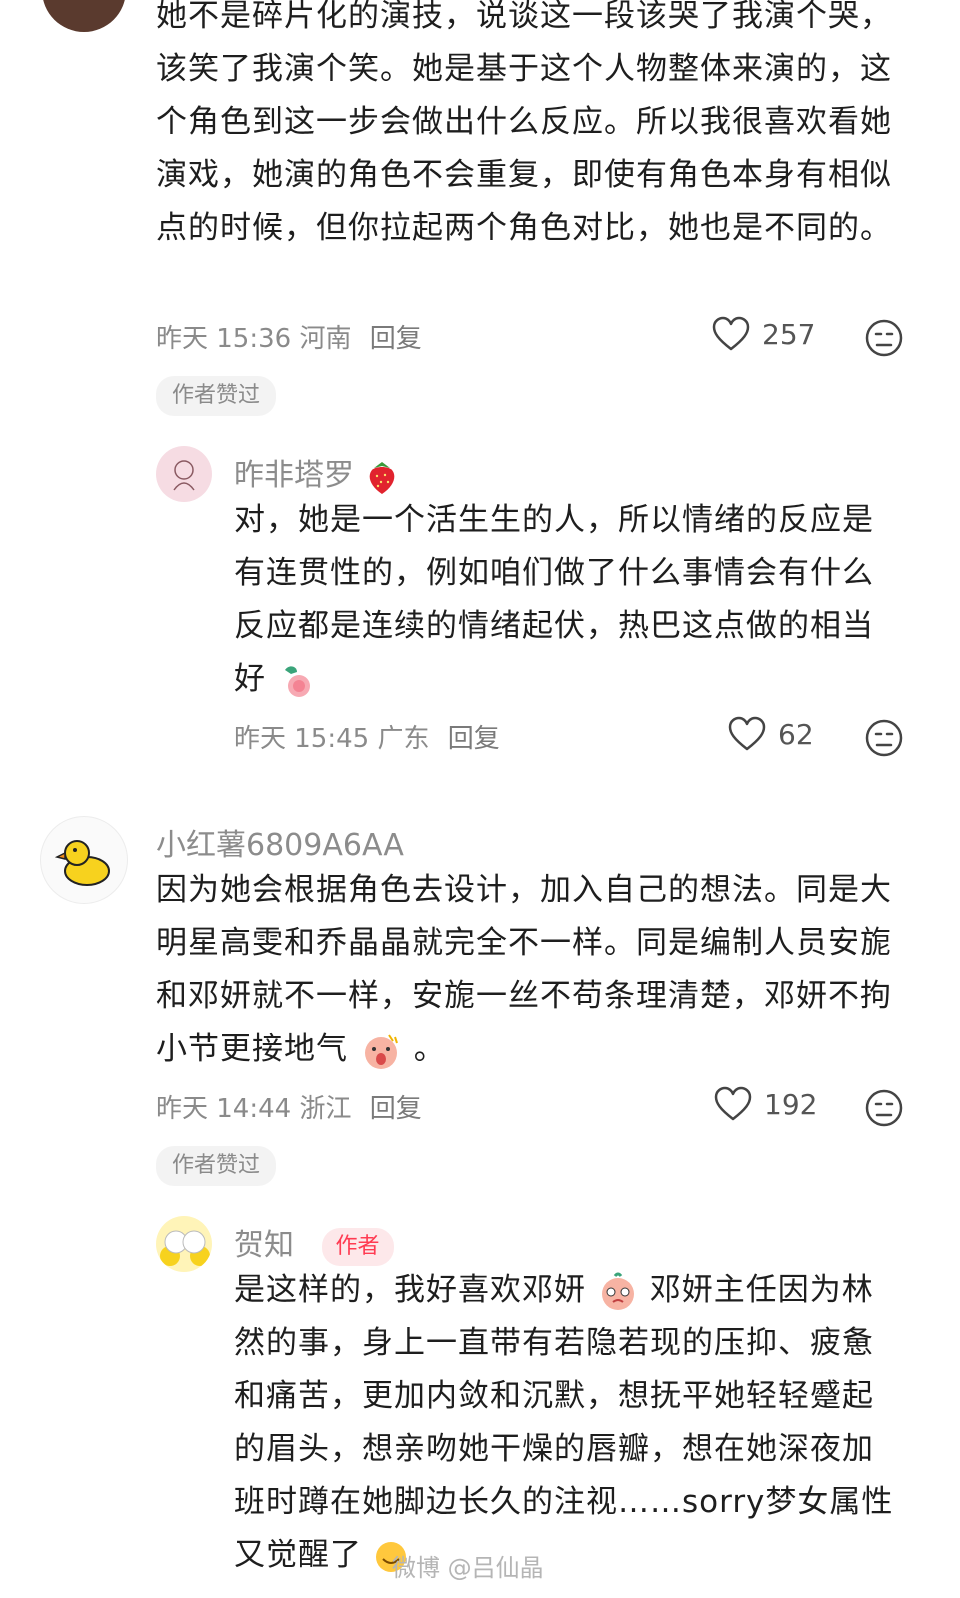  I want to click on comment-meta: 昨天 14:44 浙江 回复, so click(289, 1106).